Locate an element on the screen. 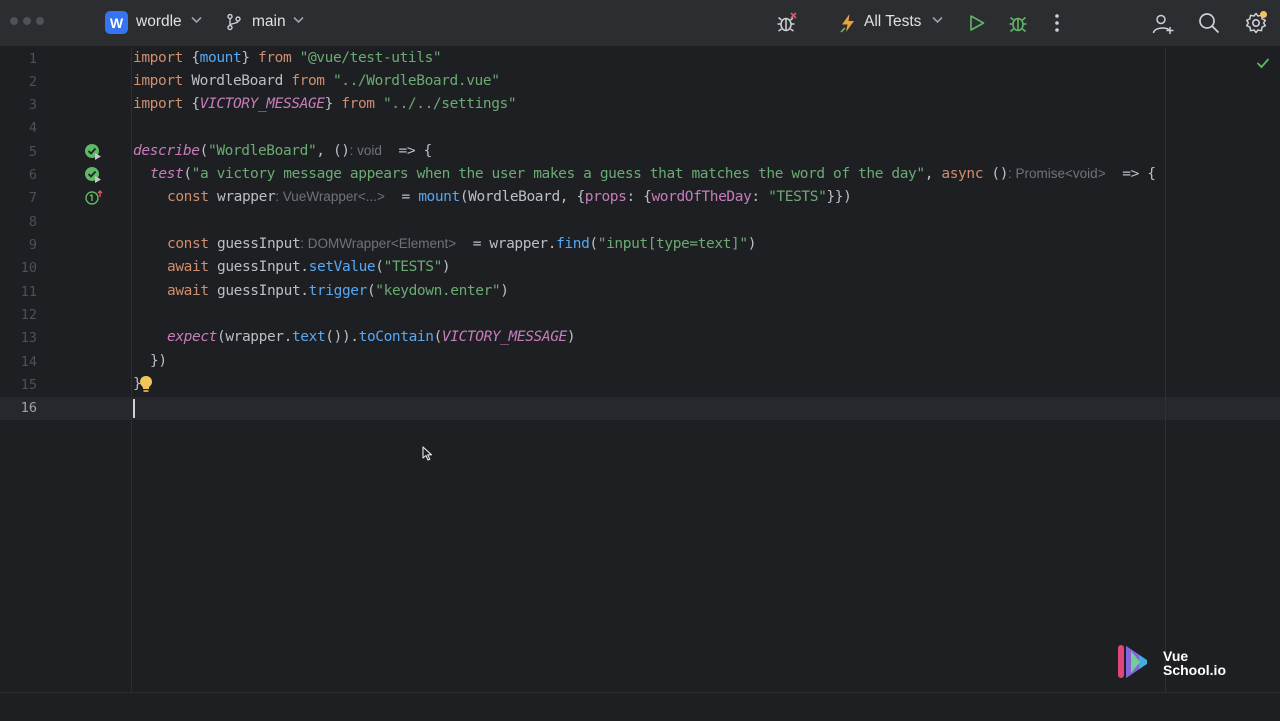 Image resolution: width=1280 pixels, height=721 pixels. run-config-label: All Tests is located at coordinates (892, 22).